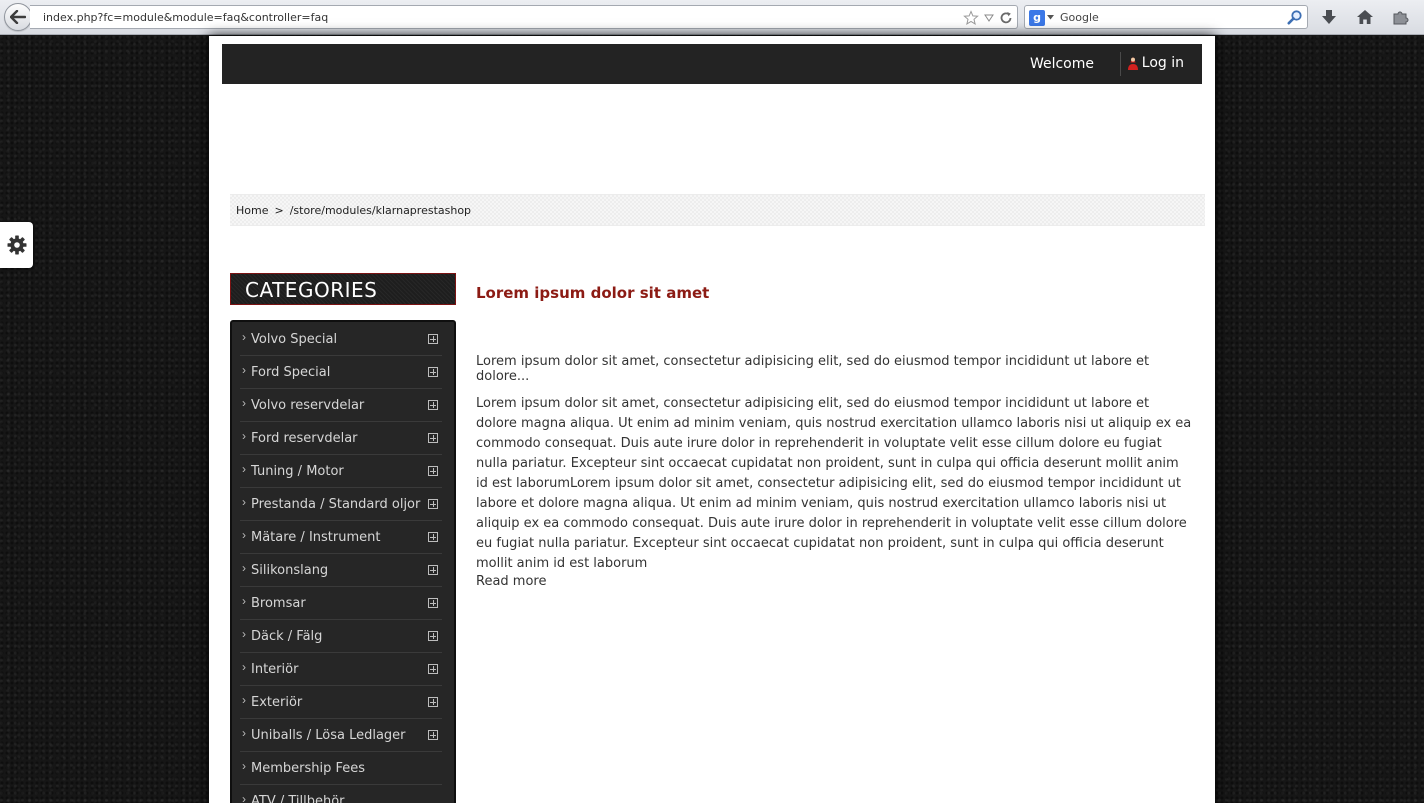 This screenshot has height=803, width=1424. I want to click on search-engine-selector: g, so click(1043, 17).